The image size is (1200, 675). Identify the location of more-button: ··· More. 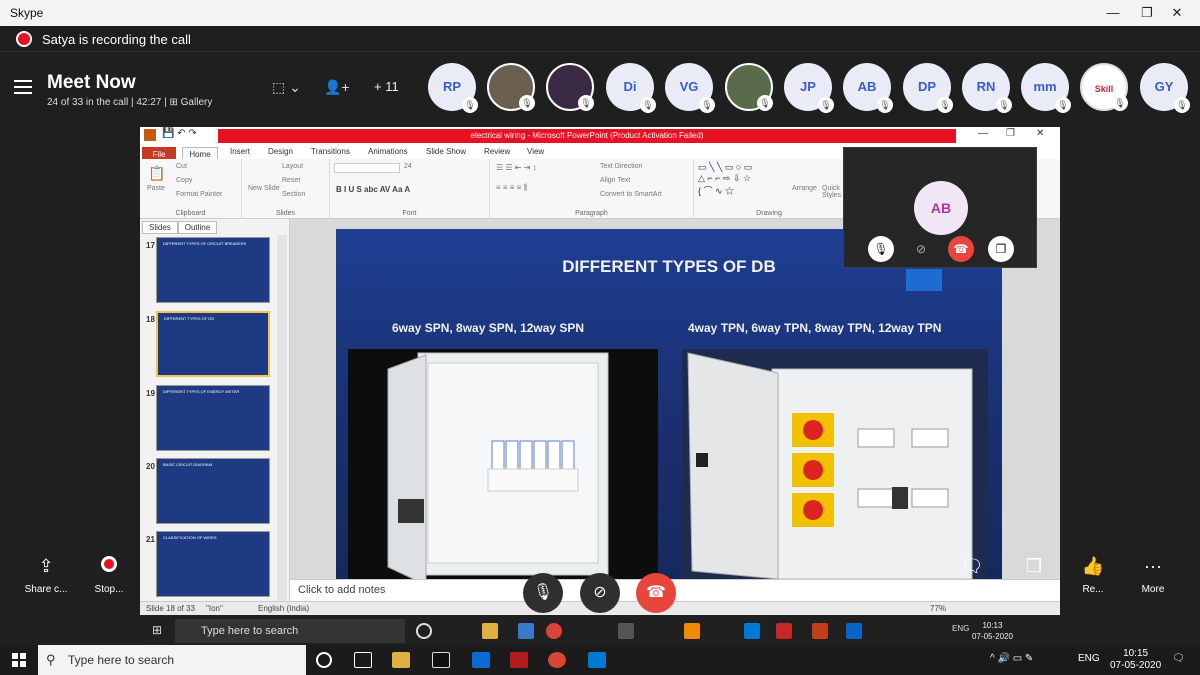
(1153, 575).